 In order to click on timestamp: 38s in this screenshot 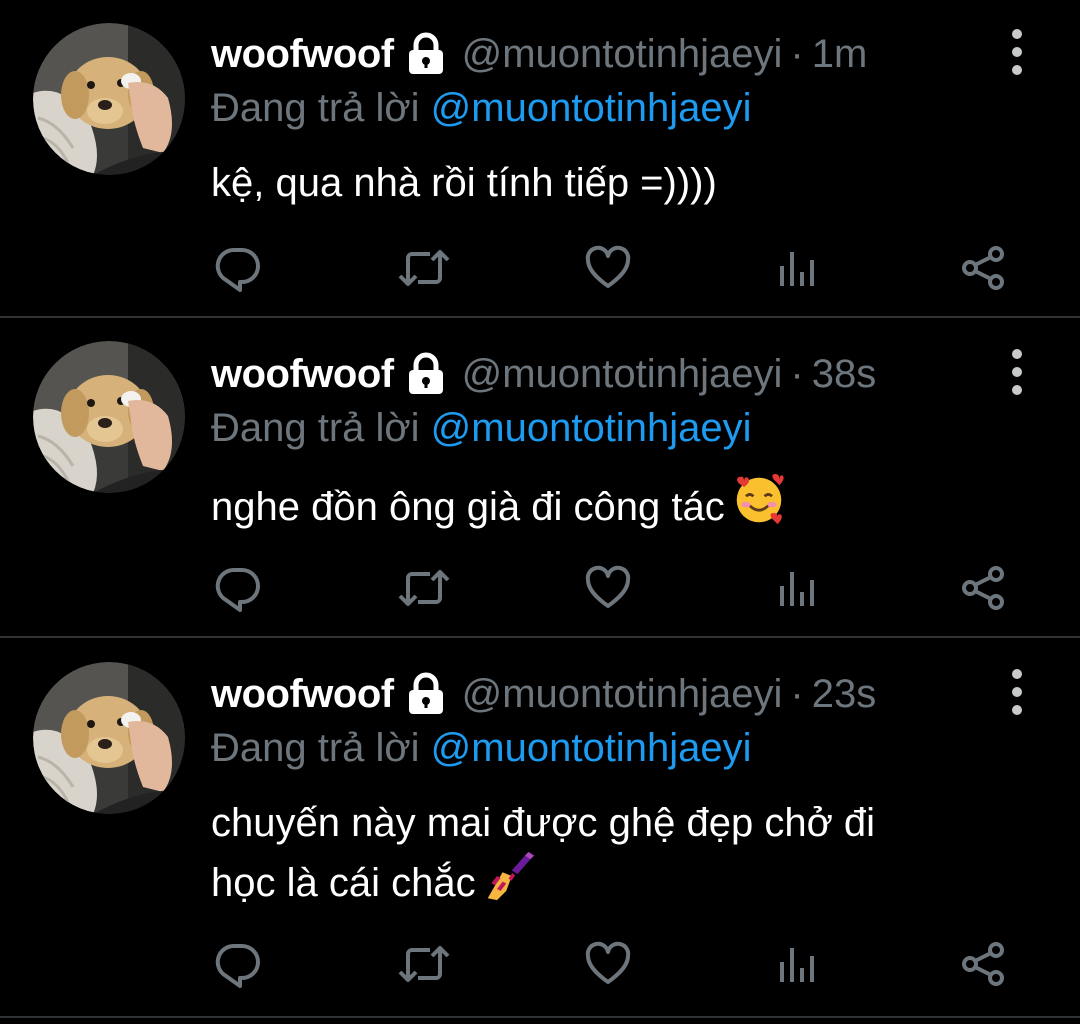, I will do `click(844, 374)`.